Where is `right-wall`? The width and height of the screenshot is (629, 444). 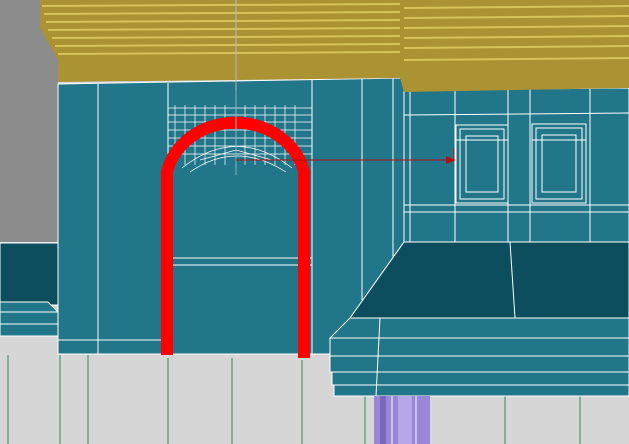 right-wall is located at coordinates (516, 165).